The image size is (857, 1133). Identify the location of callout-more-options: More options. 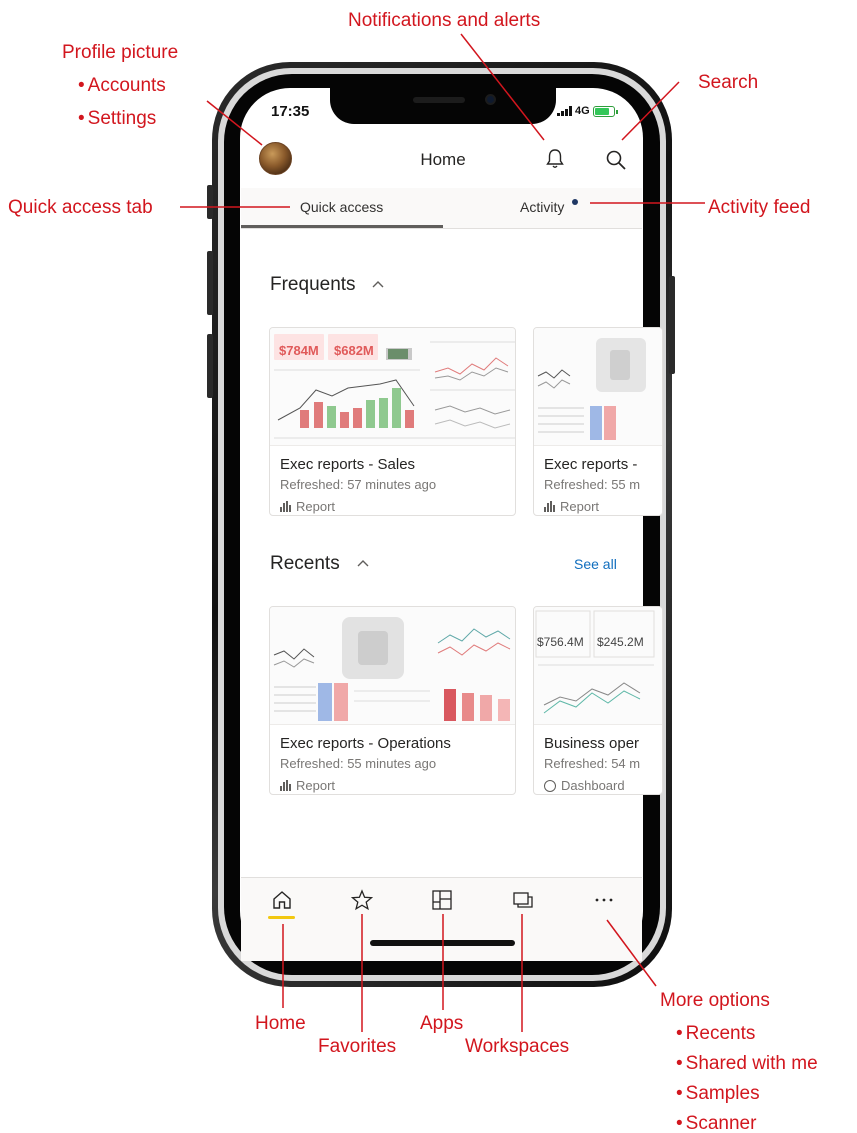
(715, 1000).